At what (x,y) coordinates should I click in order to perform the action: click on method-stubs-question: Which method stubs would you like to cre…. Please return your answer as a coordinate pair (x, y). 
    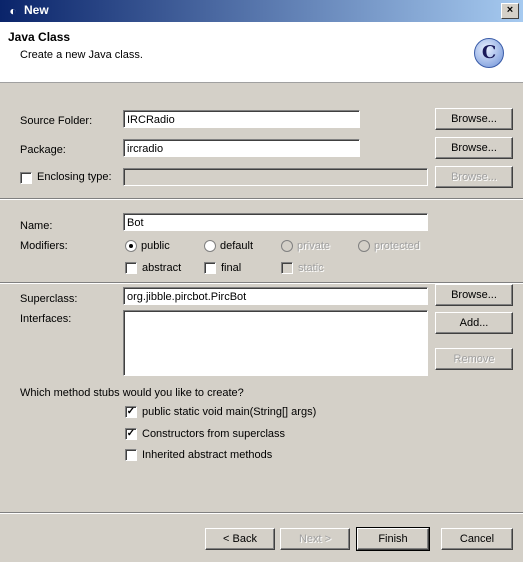
    Looking at the image, I should click on (132, 393).